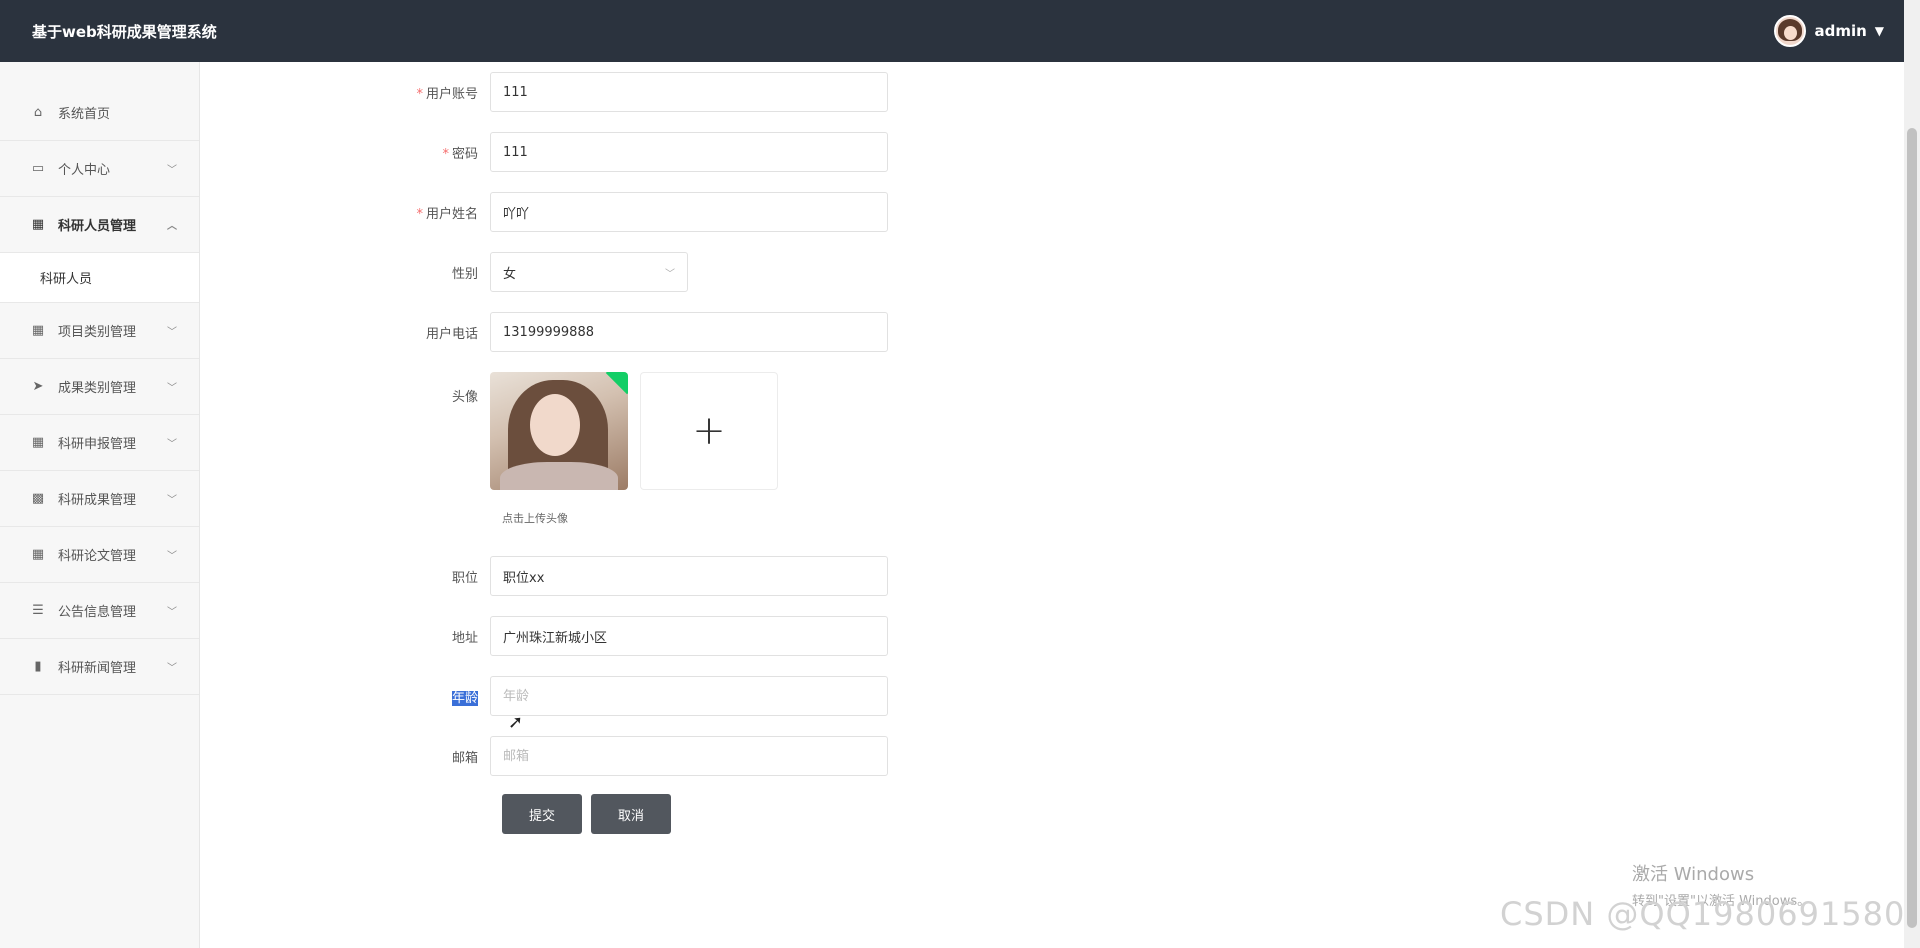 Image resolution: width=1920 pixels, height=948 pixels. I want to click on sidebar-item-announcement: ☰ 公告信息管理 ﹀, so click(99, 611).